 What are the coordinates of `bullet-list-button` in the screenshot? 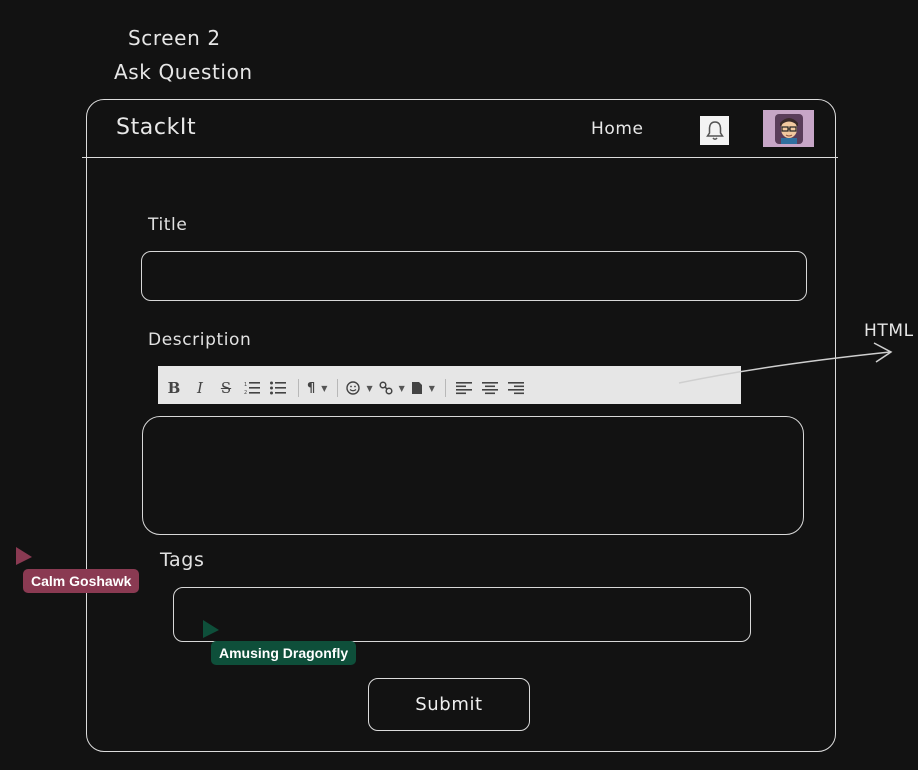 It's located at (278, 388).